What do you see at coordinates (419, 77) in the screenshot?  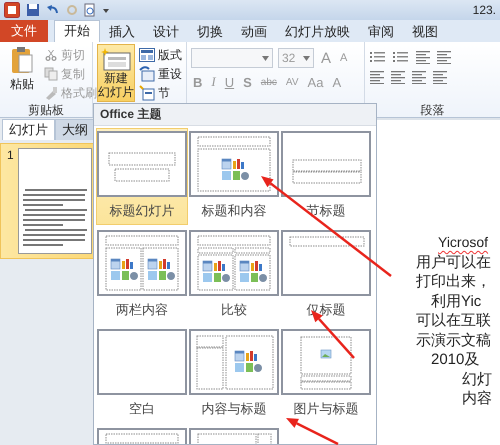 I see `align-right-icon` at bounding box center [419, 77].